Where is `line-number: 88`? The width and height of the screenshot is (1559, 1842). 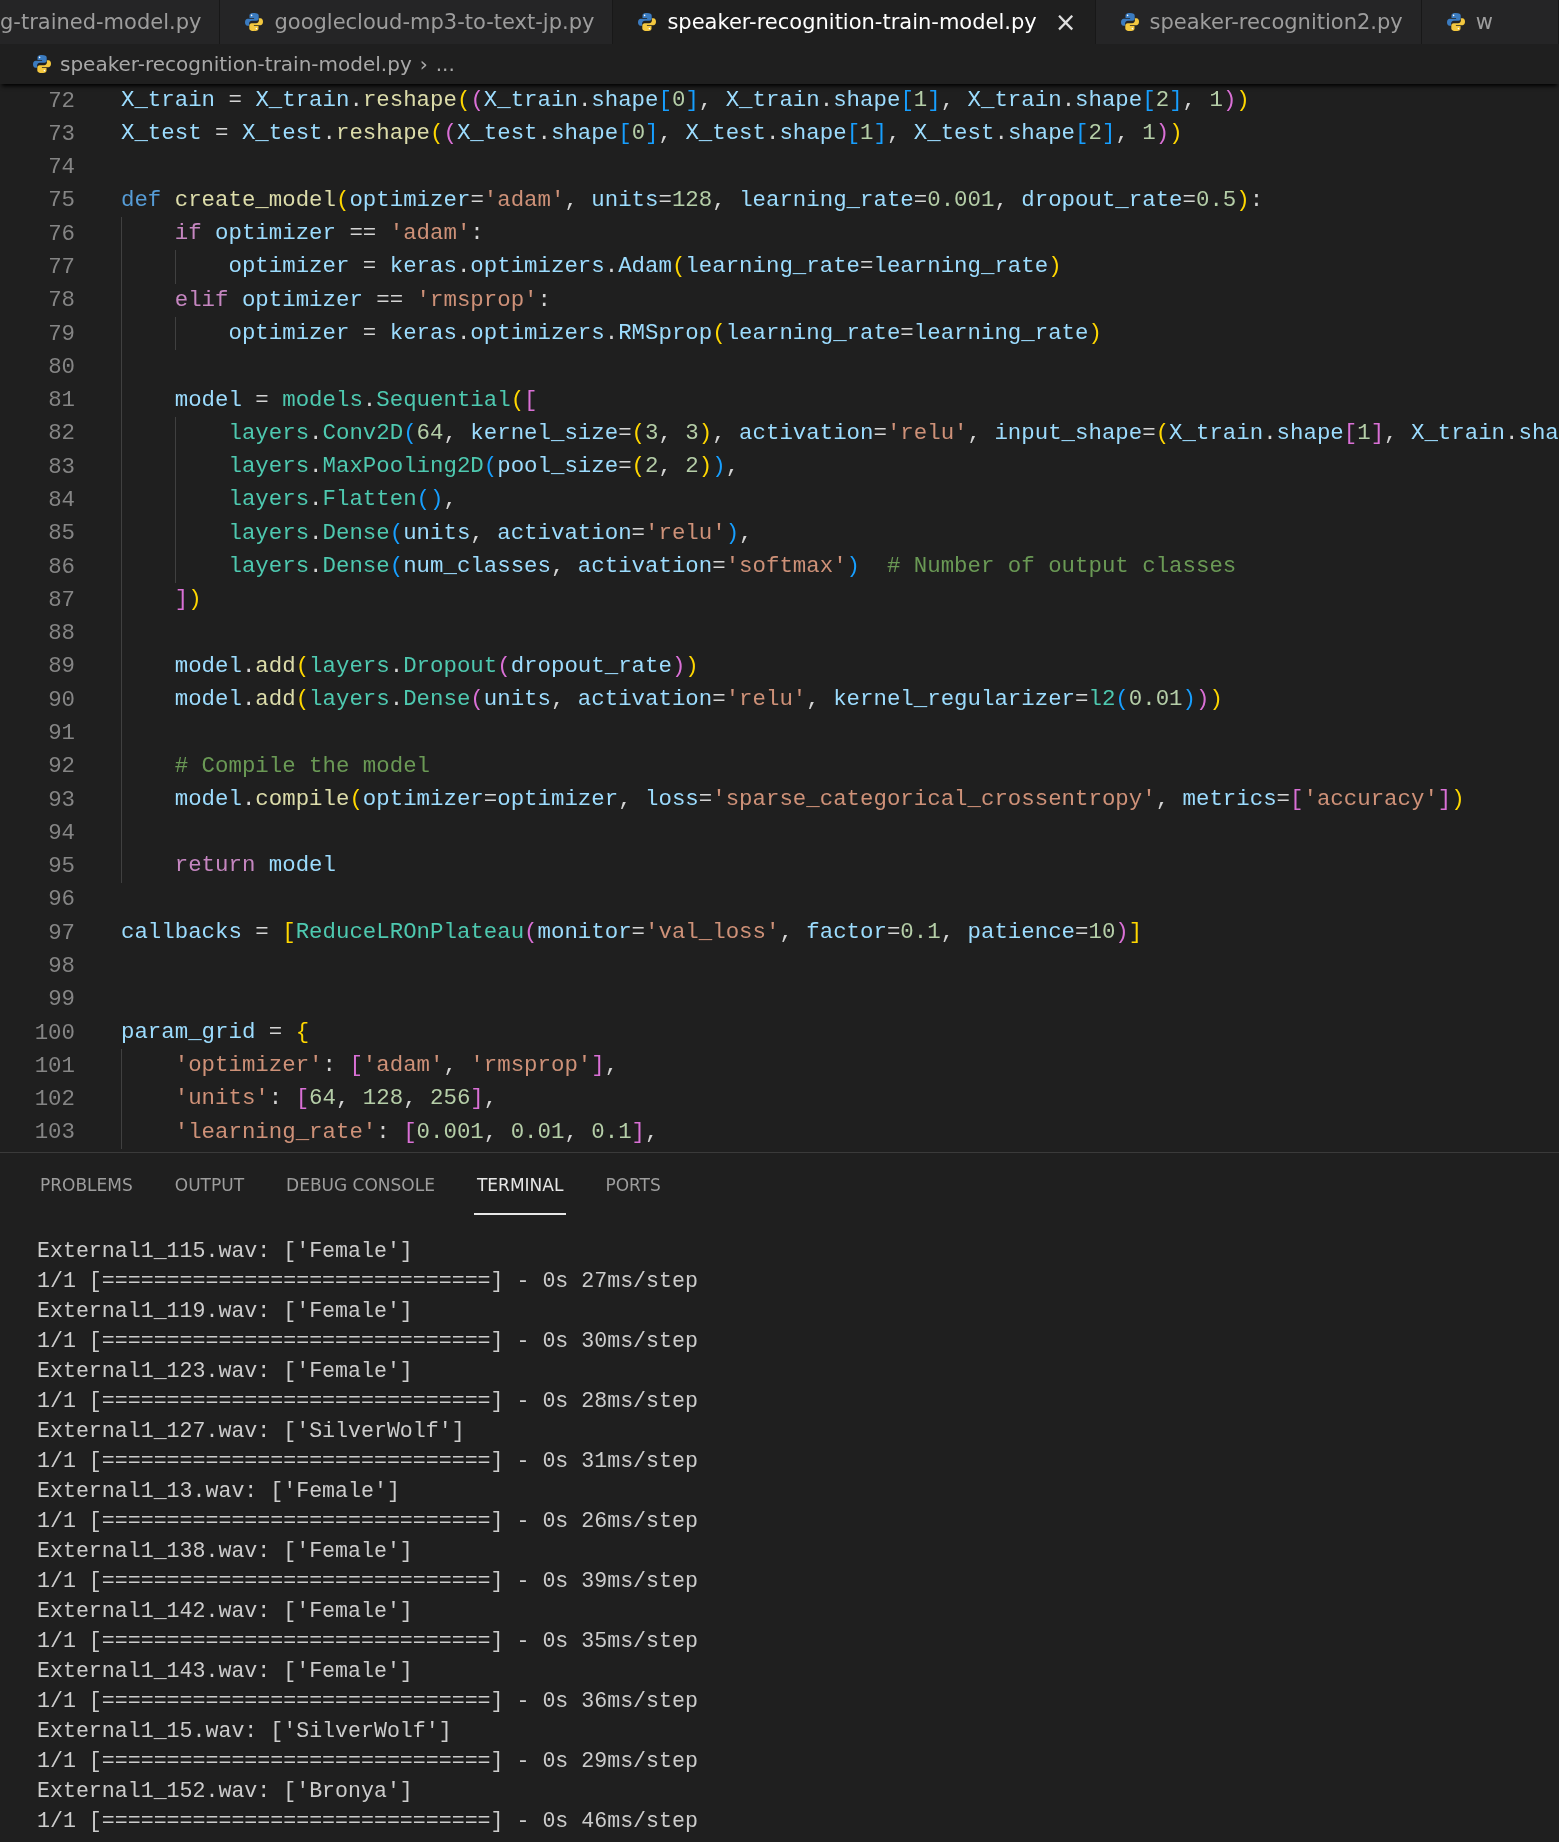 line-number: 88 is located at coordinates (61, 633).